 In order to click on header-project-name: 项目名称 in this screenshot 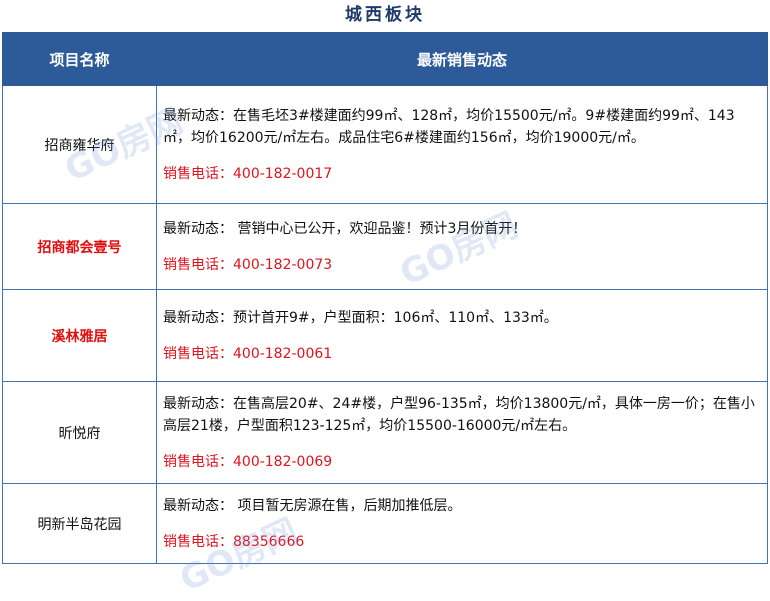, I will do `click(79, 59)`.